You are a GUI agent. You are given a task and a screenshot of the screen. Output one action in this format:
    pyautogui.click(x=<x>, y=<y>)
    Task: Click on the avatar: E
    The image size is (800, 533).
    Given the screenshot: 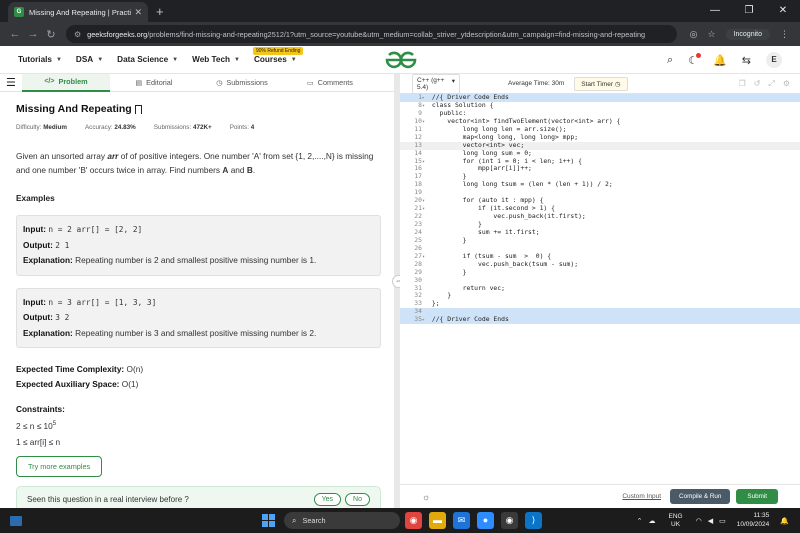 What is the action you would take?
    pyautogui.click(x=774, y=60)
    